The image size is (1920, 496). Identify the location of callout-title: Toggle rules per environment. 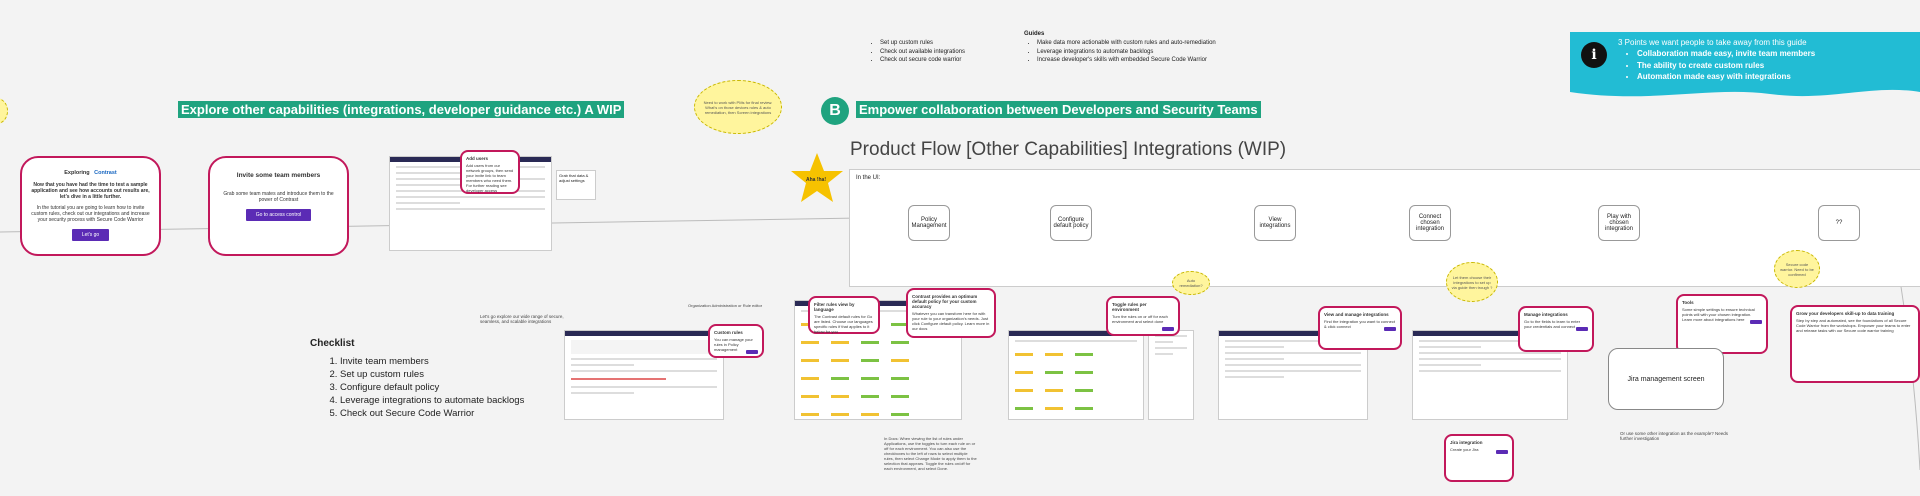
(1129, 307).